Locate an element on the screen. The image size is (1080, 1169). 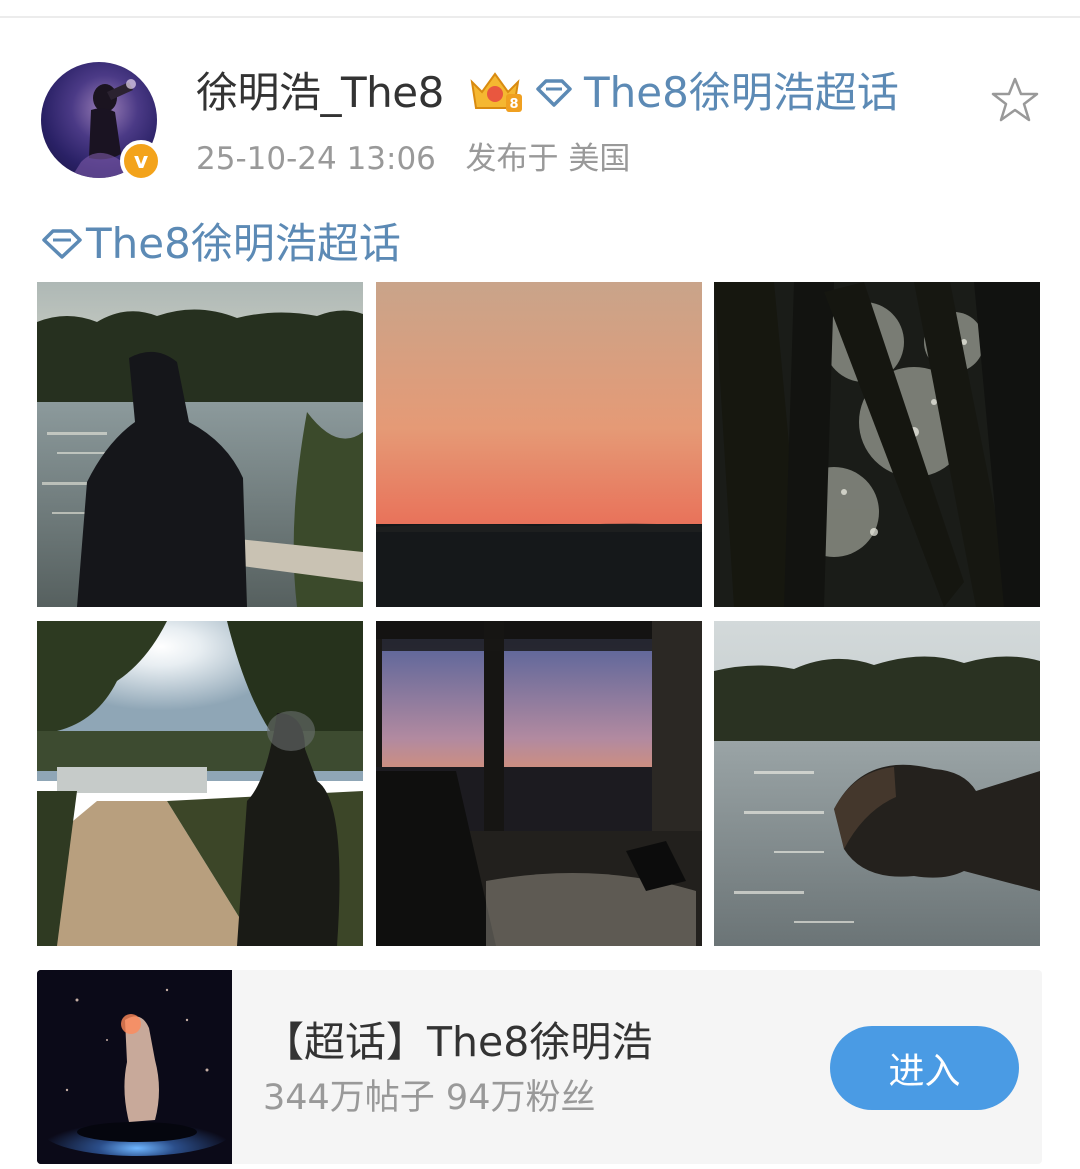
super-topic-title: 【超话】The8徐明浩 is located at coordinates (457, 1042).